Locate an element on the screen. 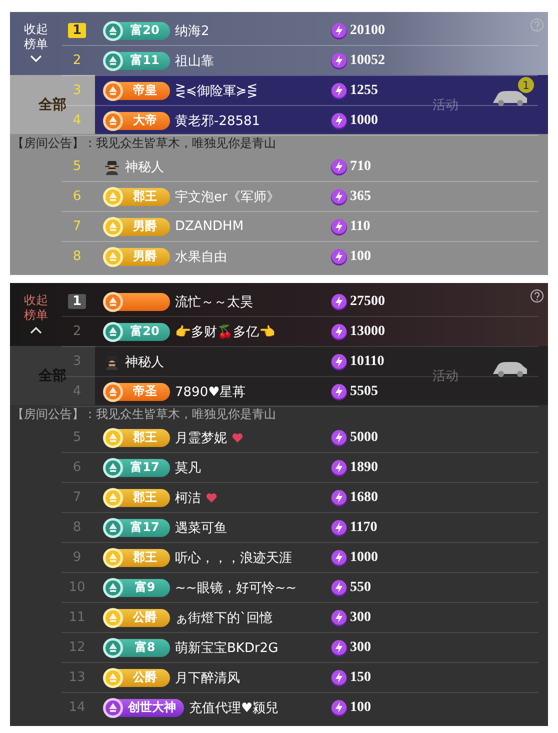 The image size is (558, 733). score-value: 5000 is located at coordinates (364, 438).